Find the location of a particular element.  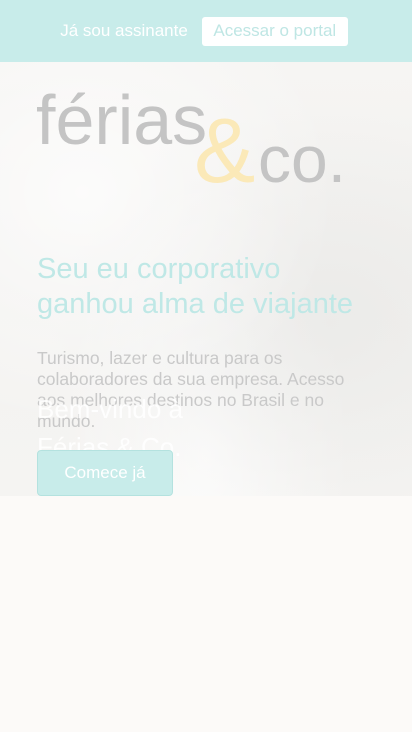

logo-word: férias is located at coordinates (121, 121).